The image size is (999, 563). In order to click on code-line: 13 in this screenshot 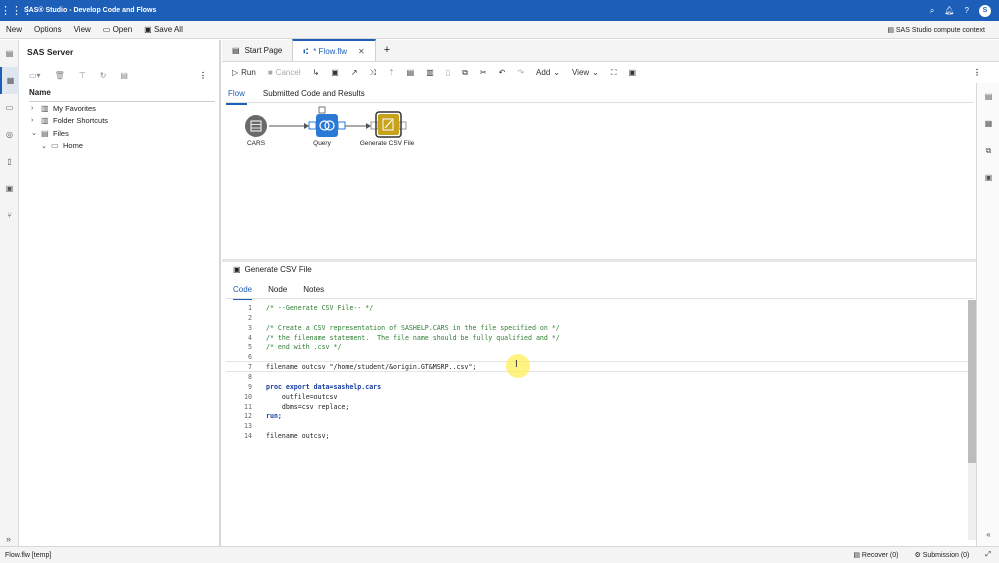, I will do `click(600, 426)`.